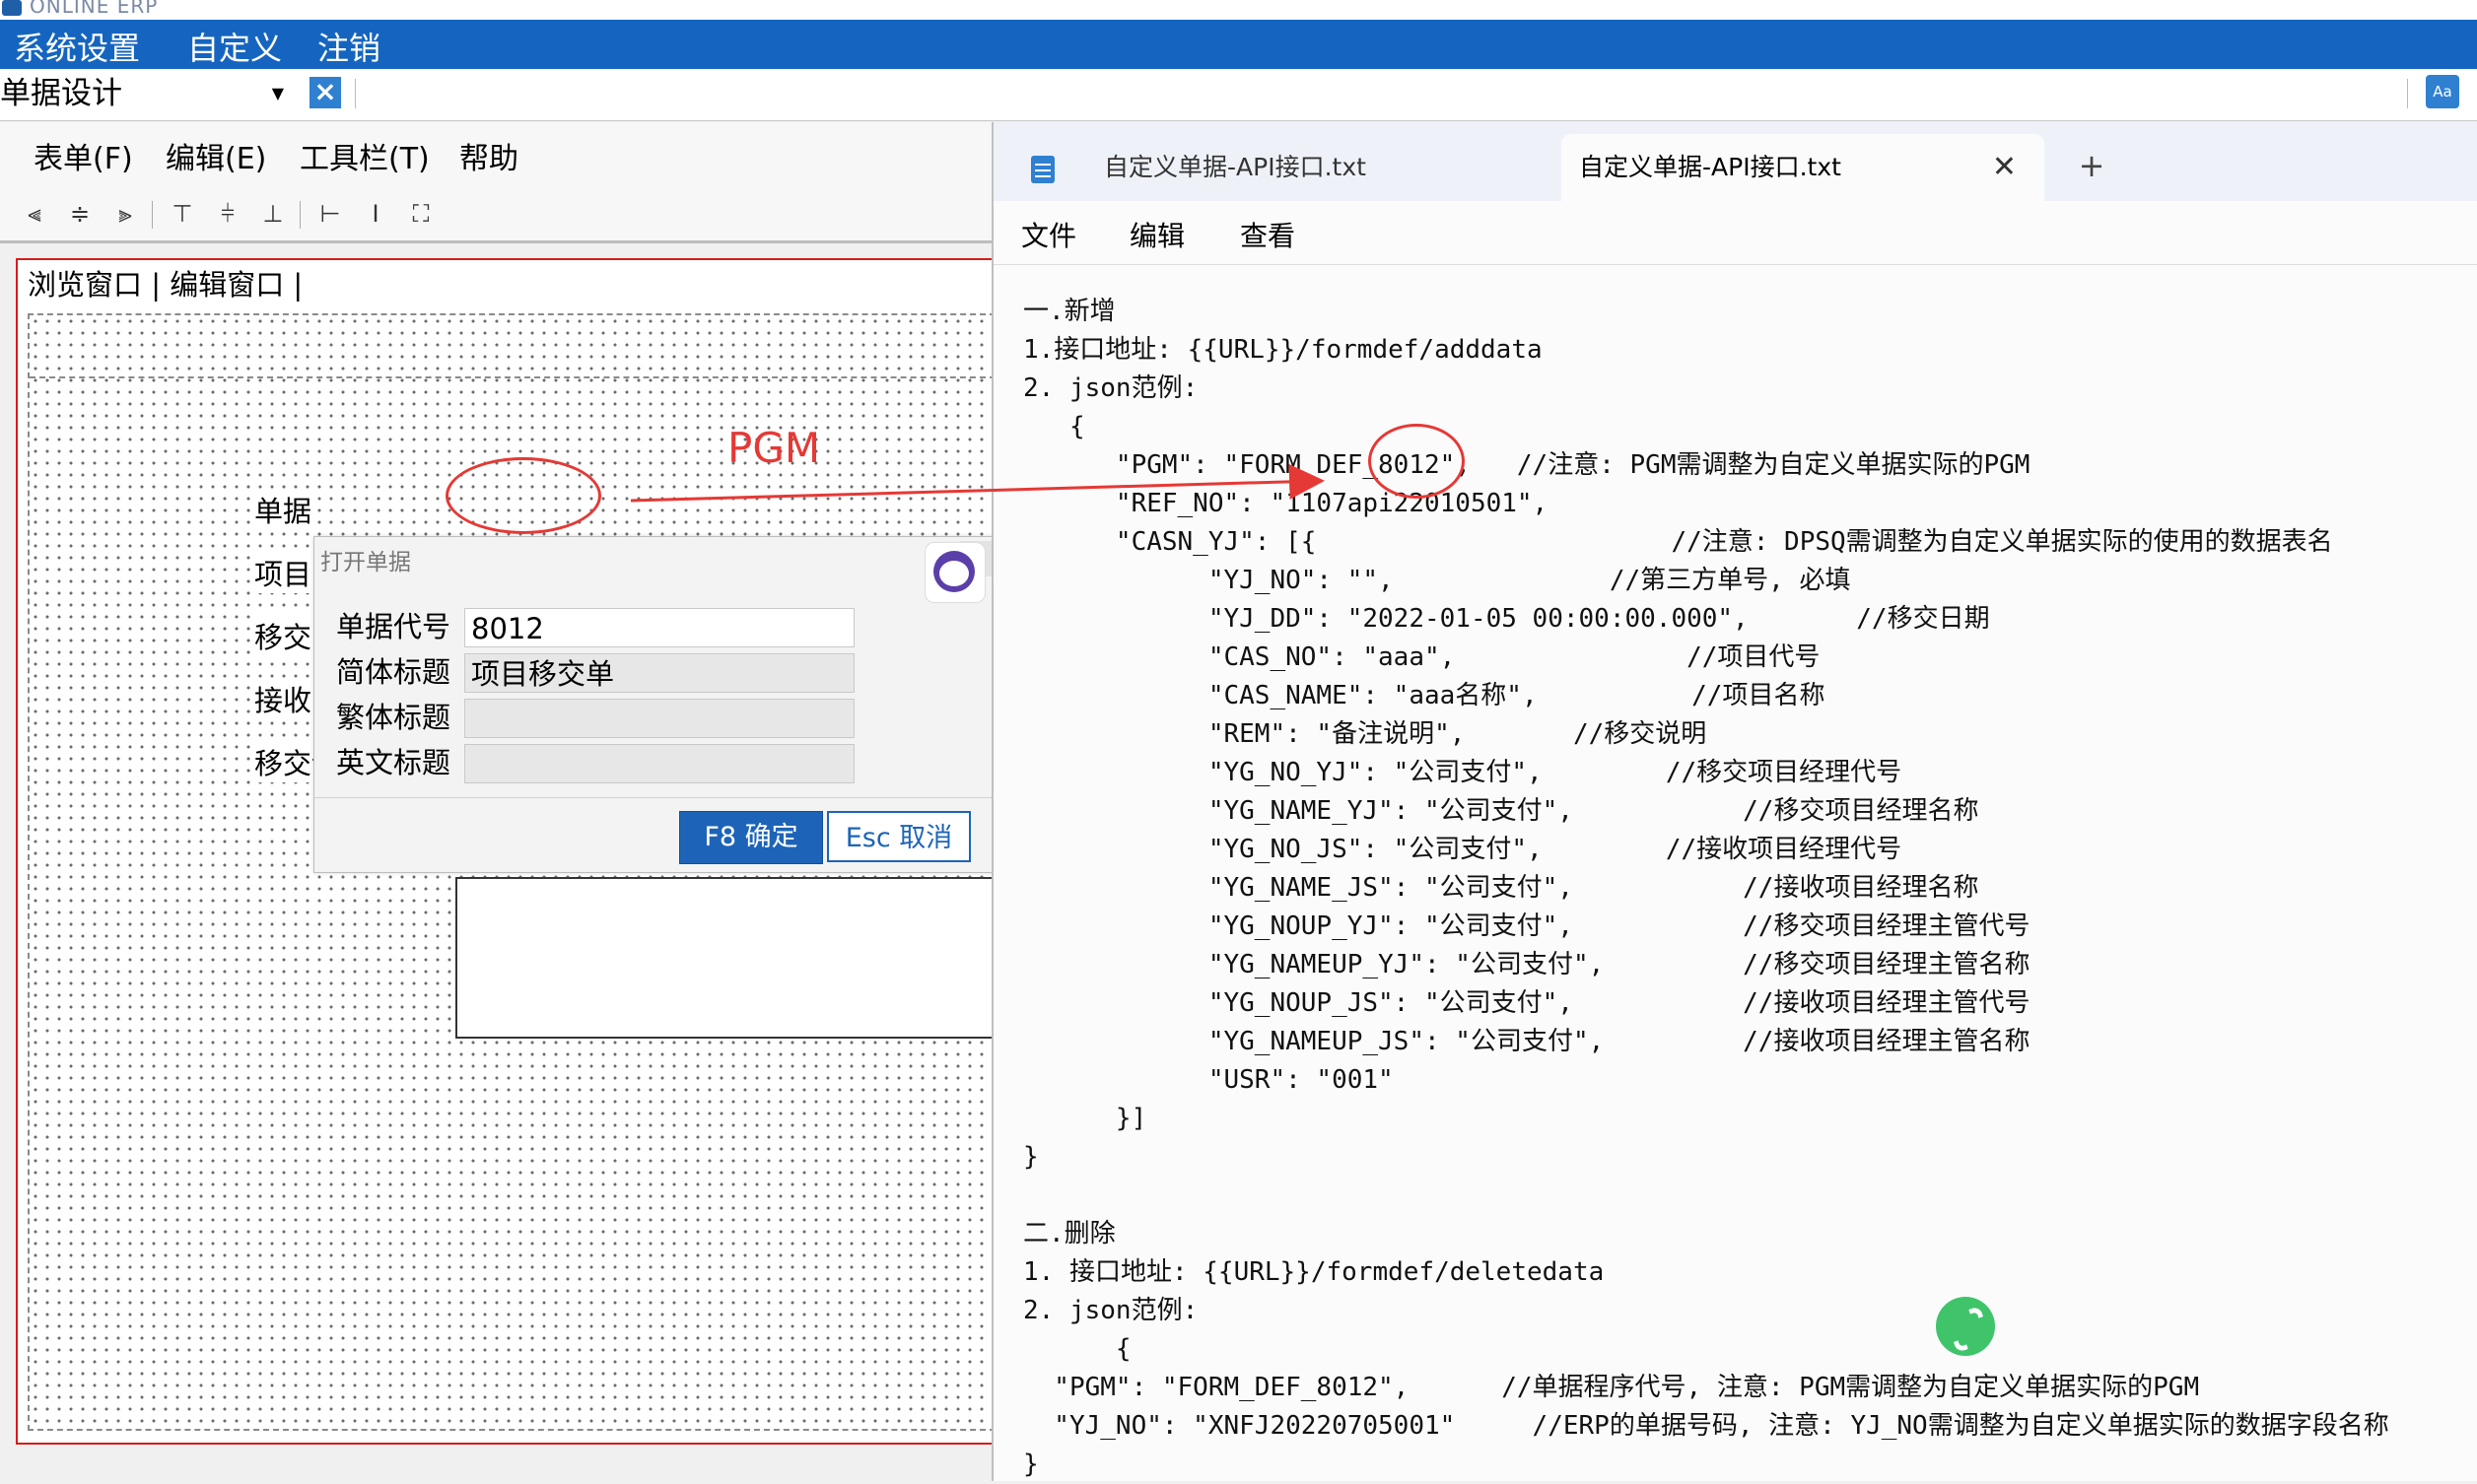  What do you see at coordinates (216, 155) in the screenshot?
I see `designer-menu-edit: 编辑(E)` at bounding box center [216, 155].